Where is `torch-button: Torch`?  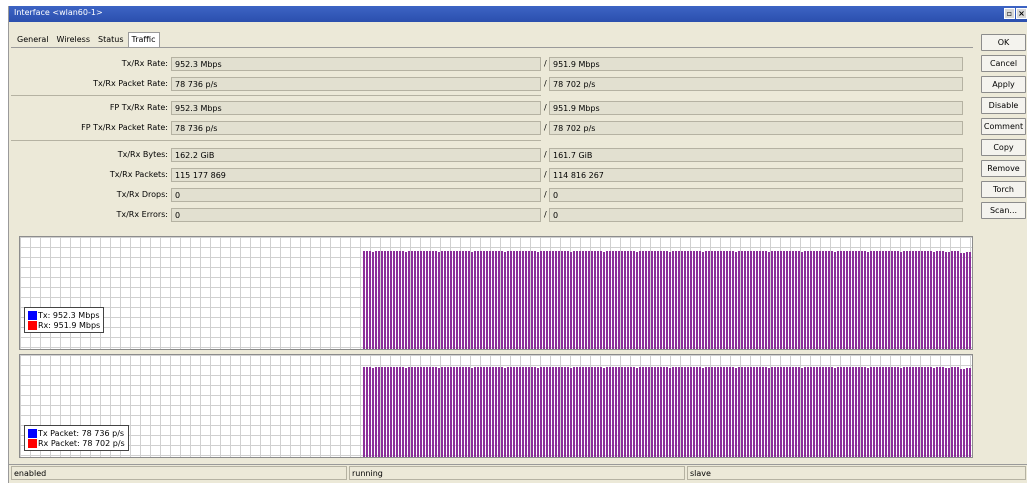
torch-button: Torch is located at coordinates (1003, 189).